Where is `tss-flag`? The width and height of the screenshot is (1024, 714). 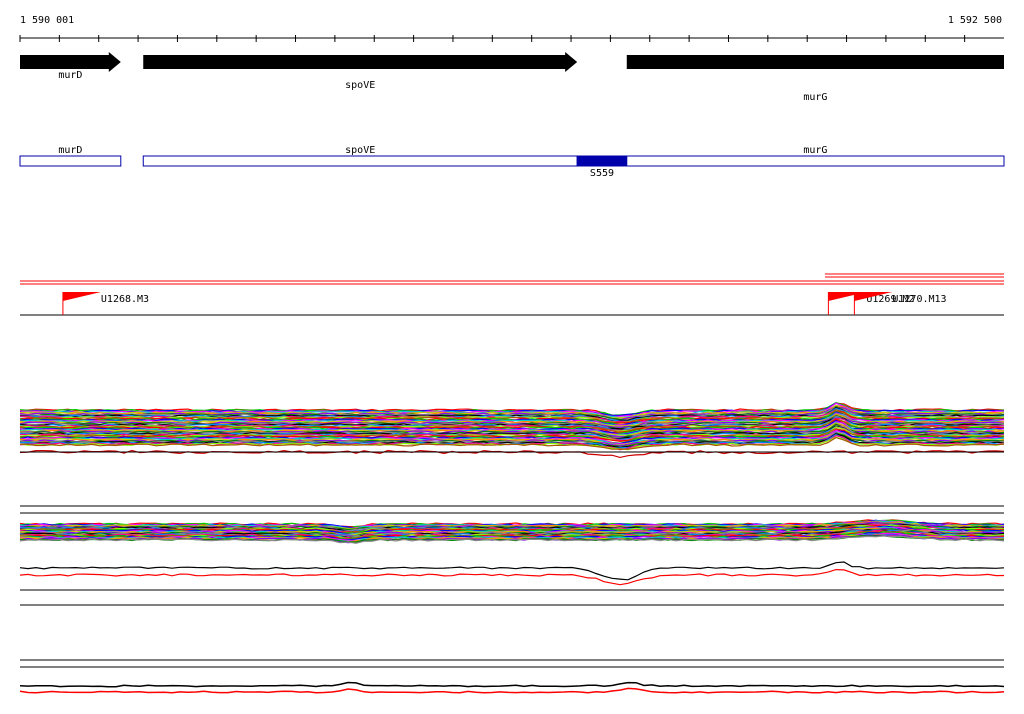
tss-flag is located at coordinates (81, 296).